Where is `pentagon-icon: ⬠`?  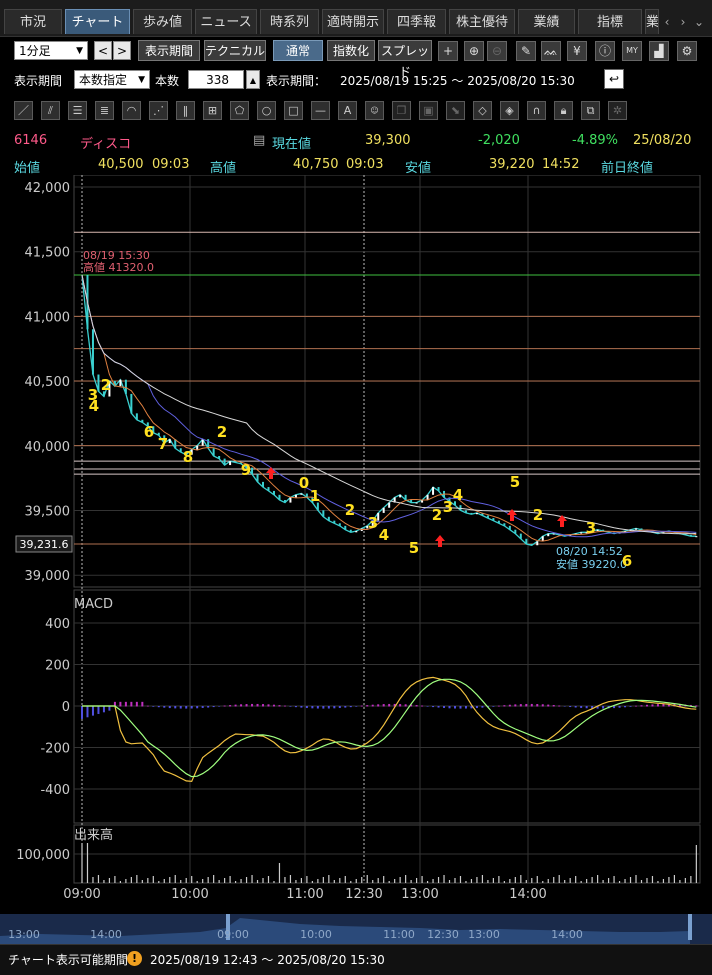 pentagon-icon: ⬠ is located at coordinates (239, 110).